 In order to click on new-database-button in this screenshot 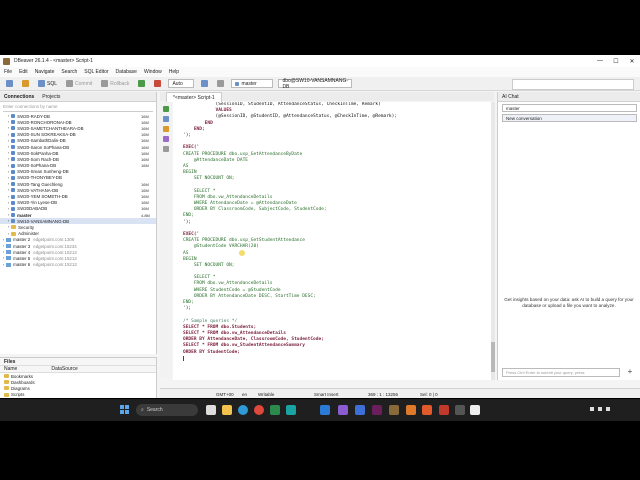, I will do `click(25, 84)`.